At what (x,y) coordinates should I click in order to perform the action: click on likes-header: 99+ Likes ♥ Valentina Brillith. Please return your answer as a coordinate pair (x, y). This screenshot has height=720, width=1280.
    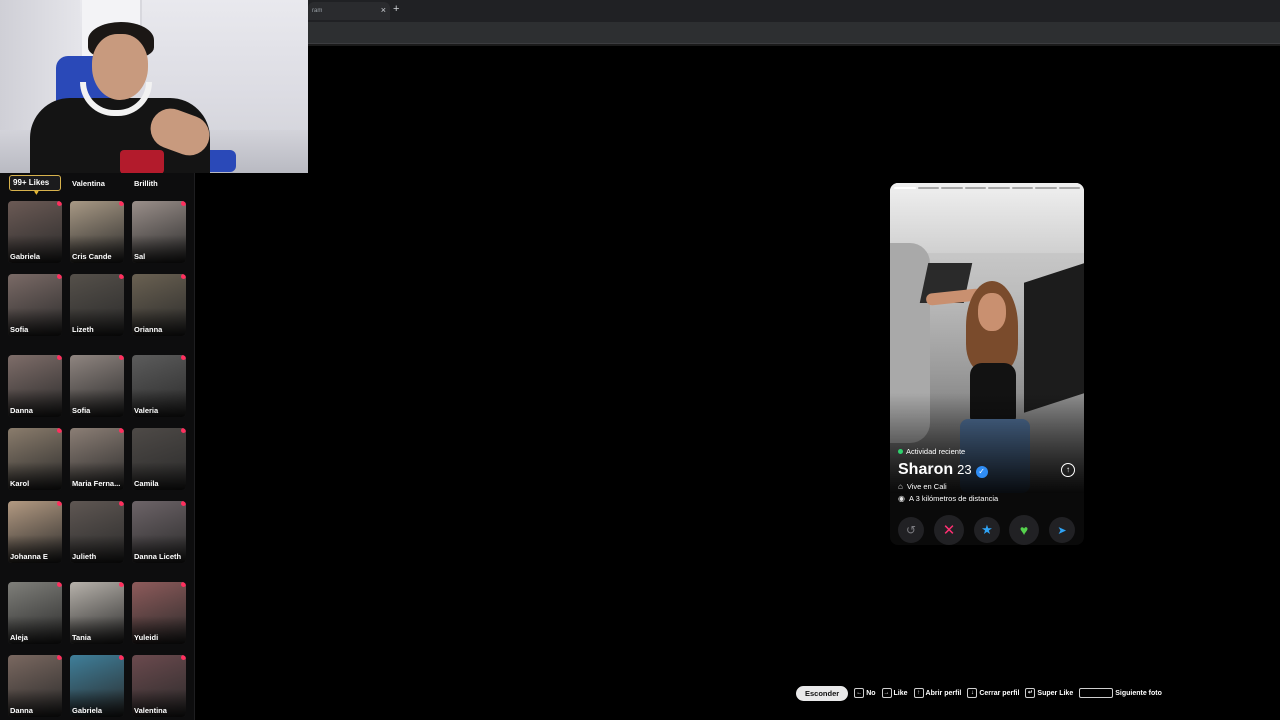
    Looking at the image, I should click on (97, 185).